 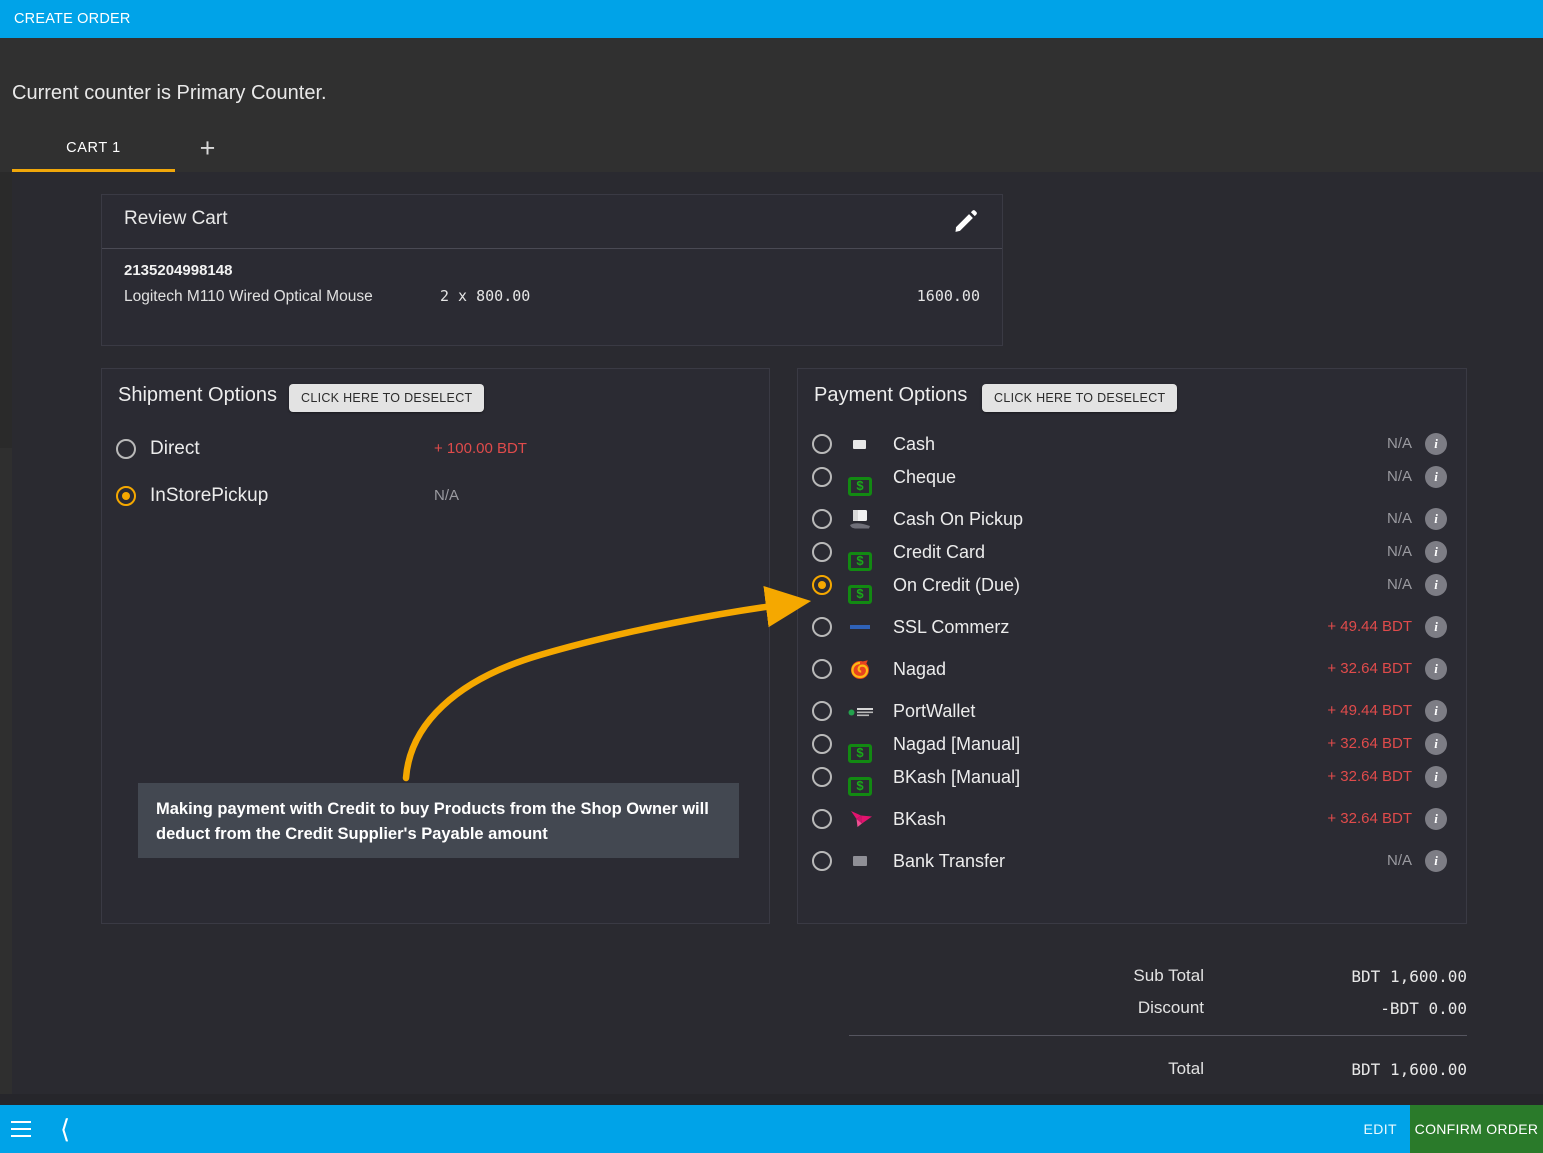 What do you see at coordinates (1186, 1068) in the screenshot?
I see `grand-total-label: Total` at bounding box center [1186, 1068].